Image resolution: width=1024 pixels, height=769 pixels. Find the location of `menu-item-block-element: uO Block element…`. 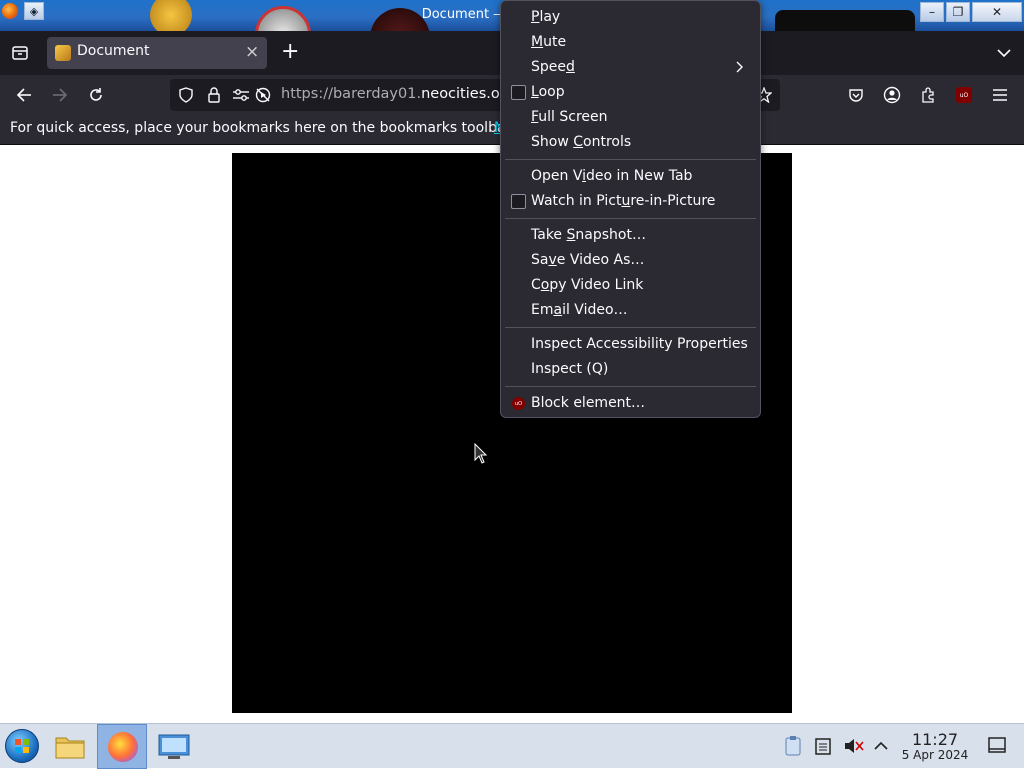

menu-item-block-element: uO Block element… is located at coordinates (630, 403).